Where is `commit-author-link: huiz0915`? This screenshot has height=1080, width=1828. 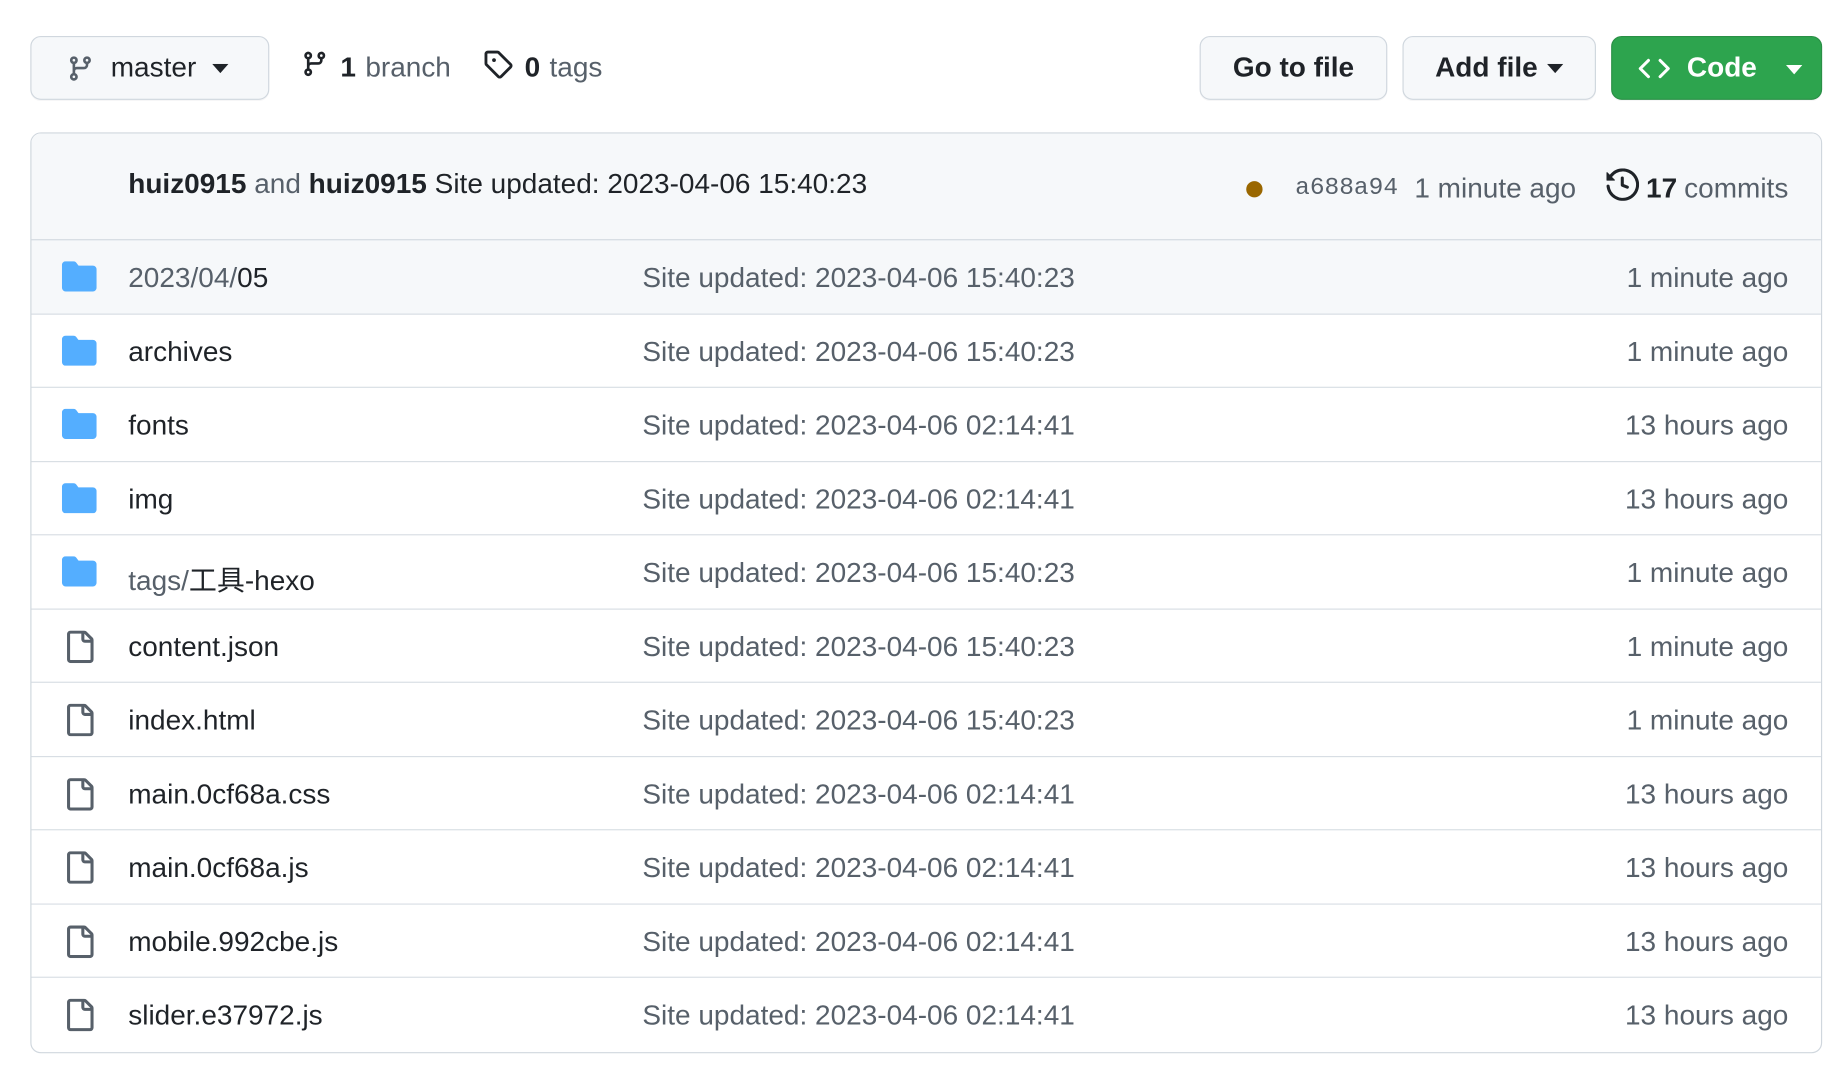 commit-author-link: huiz0915 is located at coordinates (187, 183).